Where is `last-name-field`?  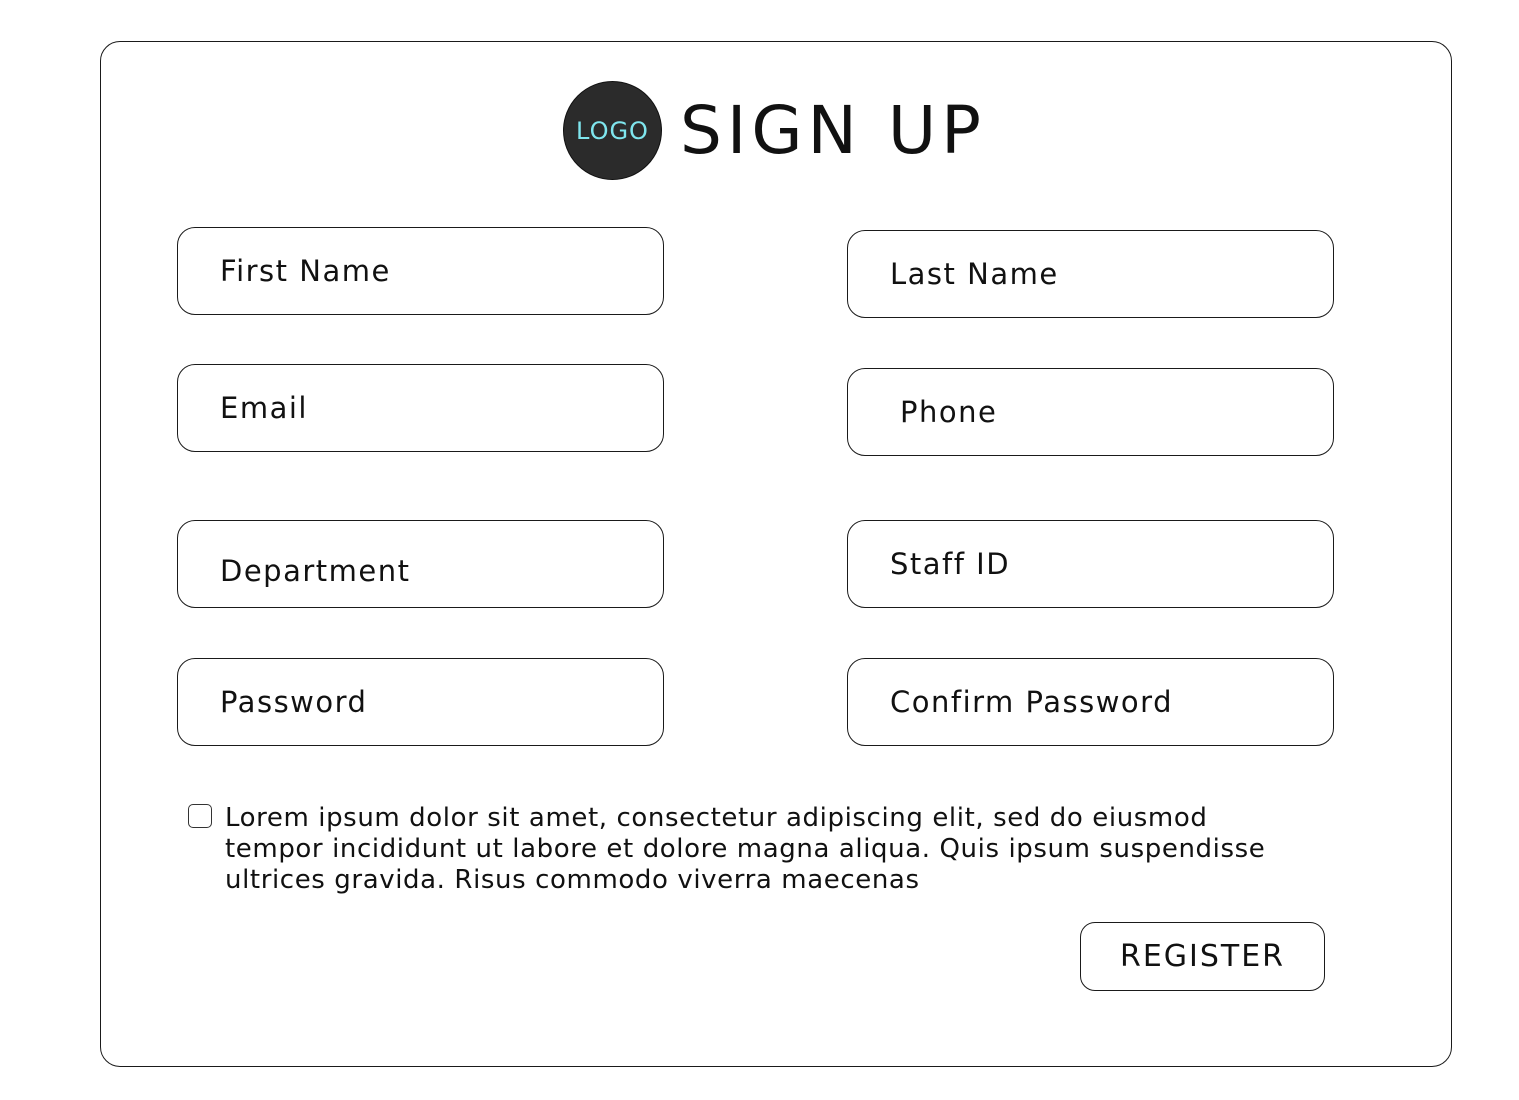 last-name-field is located at coordinates (1090, 274).